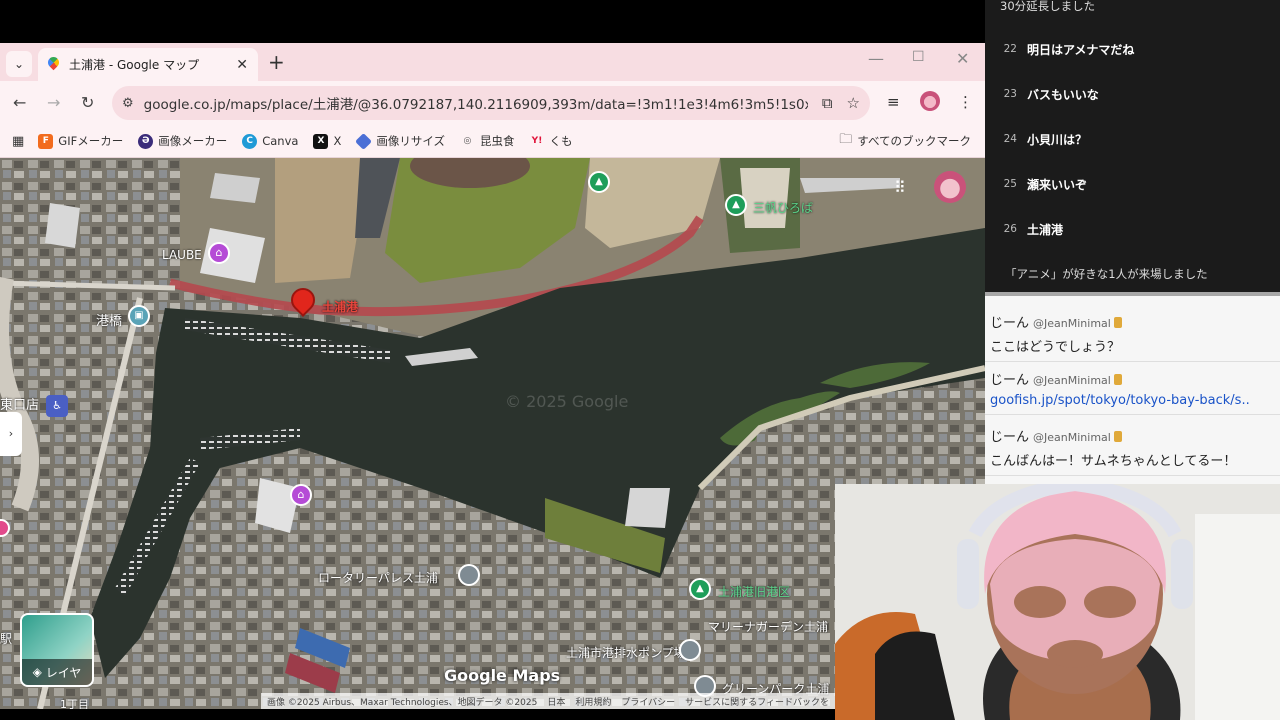 This screenshot has height=720, width=1280. What do you see at coordinates (768, 626) in the screenshot?
I see `marina-label: マリーナガーデン土浦` at bounding box center [768, 626].